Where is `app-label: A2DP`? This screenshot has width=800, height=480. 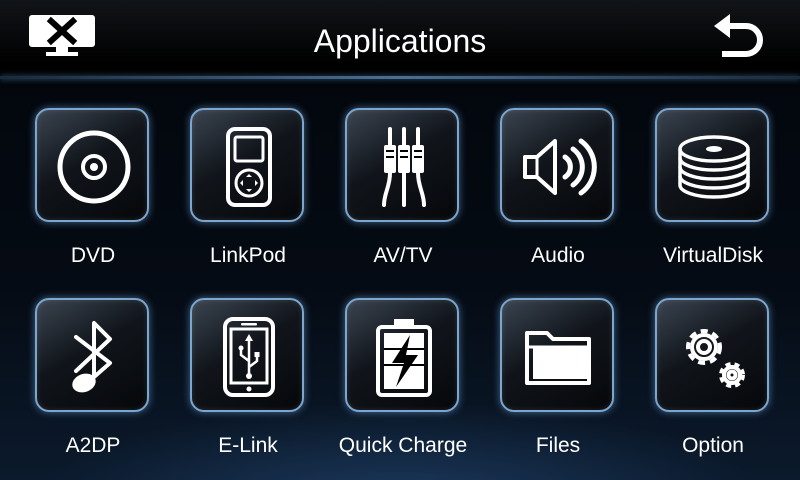 app-label: A2DP is located at coordinates (93, 445).